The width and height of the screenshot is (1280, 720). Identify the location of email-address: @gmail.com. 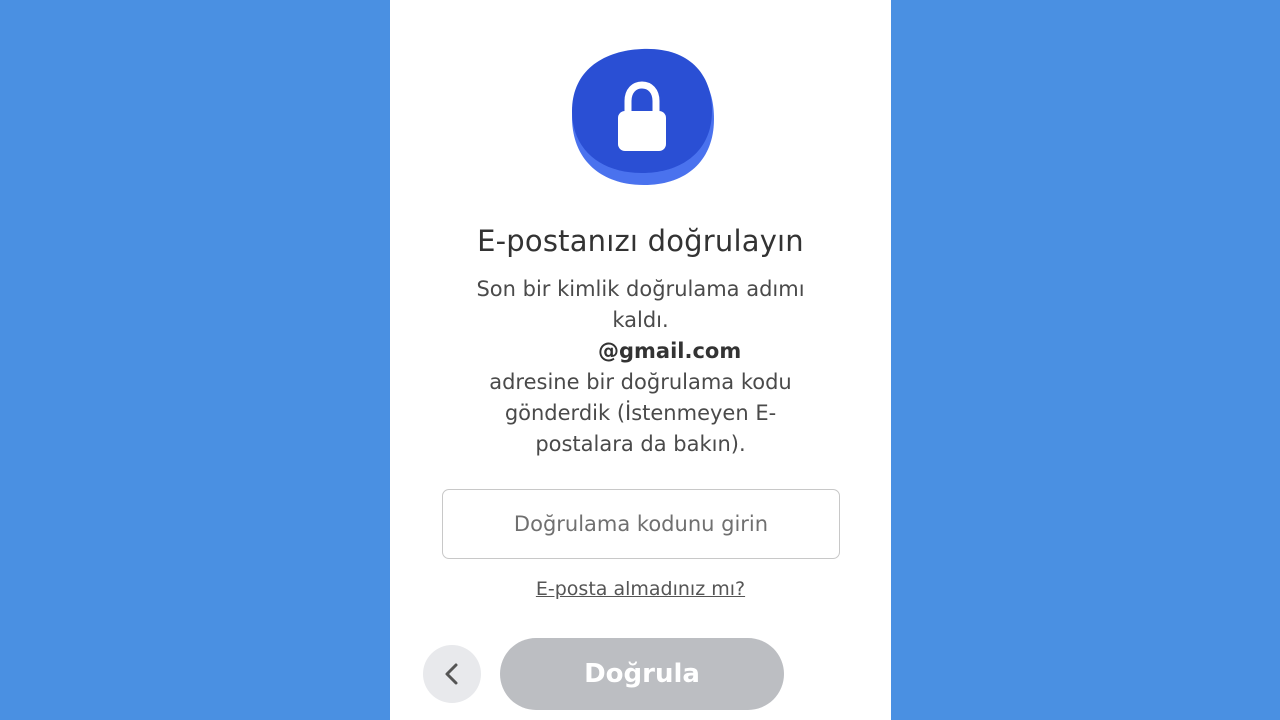
(670, 351).